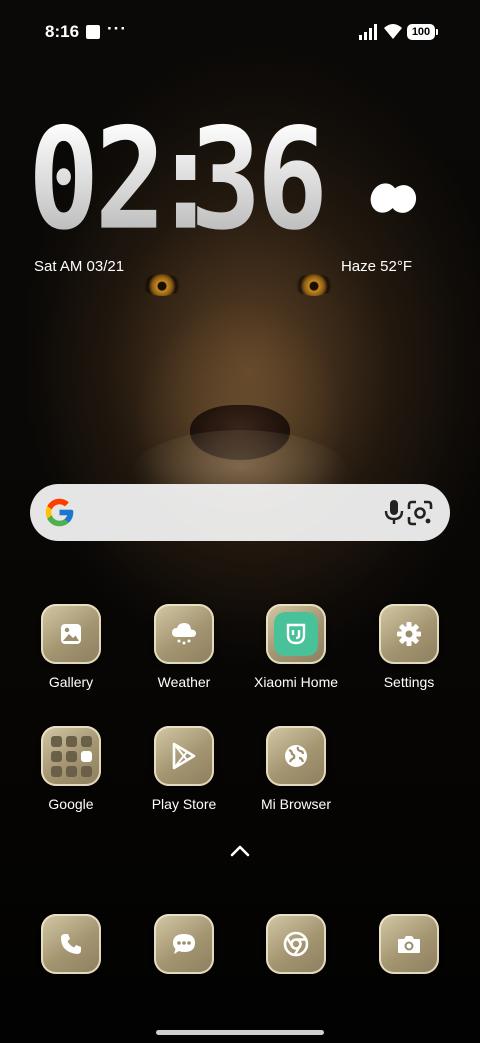 Image resolution: width=480 pixels, height=1043 pixels. What do you see at coordinates (393, 31) in the screenshot?
I see `wifi-icon` at bounding box center [393, 31].